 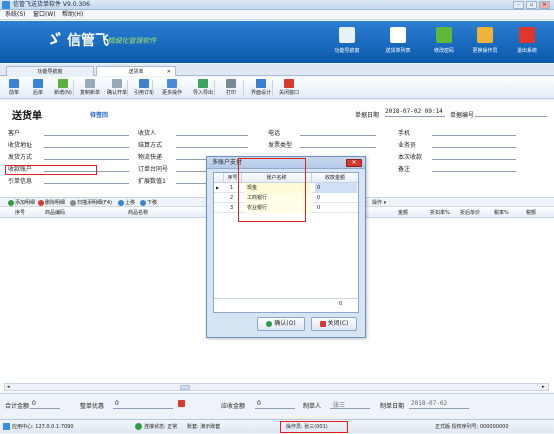 What do you see at coordinates (286, 298) in the screenshot?
I see `total-divider` at bounding box center [286, 298].